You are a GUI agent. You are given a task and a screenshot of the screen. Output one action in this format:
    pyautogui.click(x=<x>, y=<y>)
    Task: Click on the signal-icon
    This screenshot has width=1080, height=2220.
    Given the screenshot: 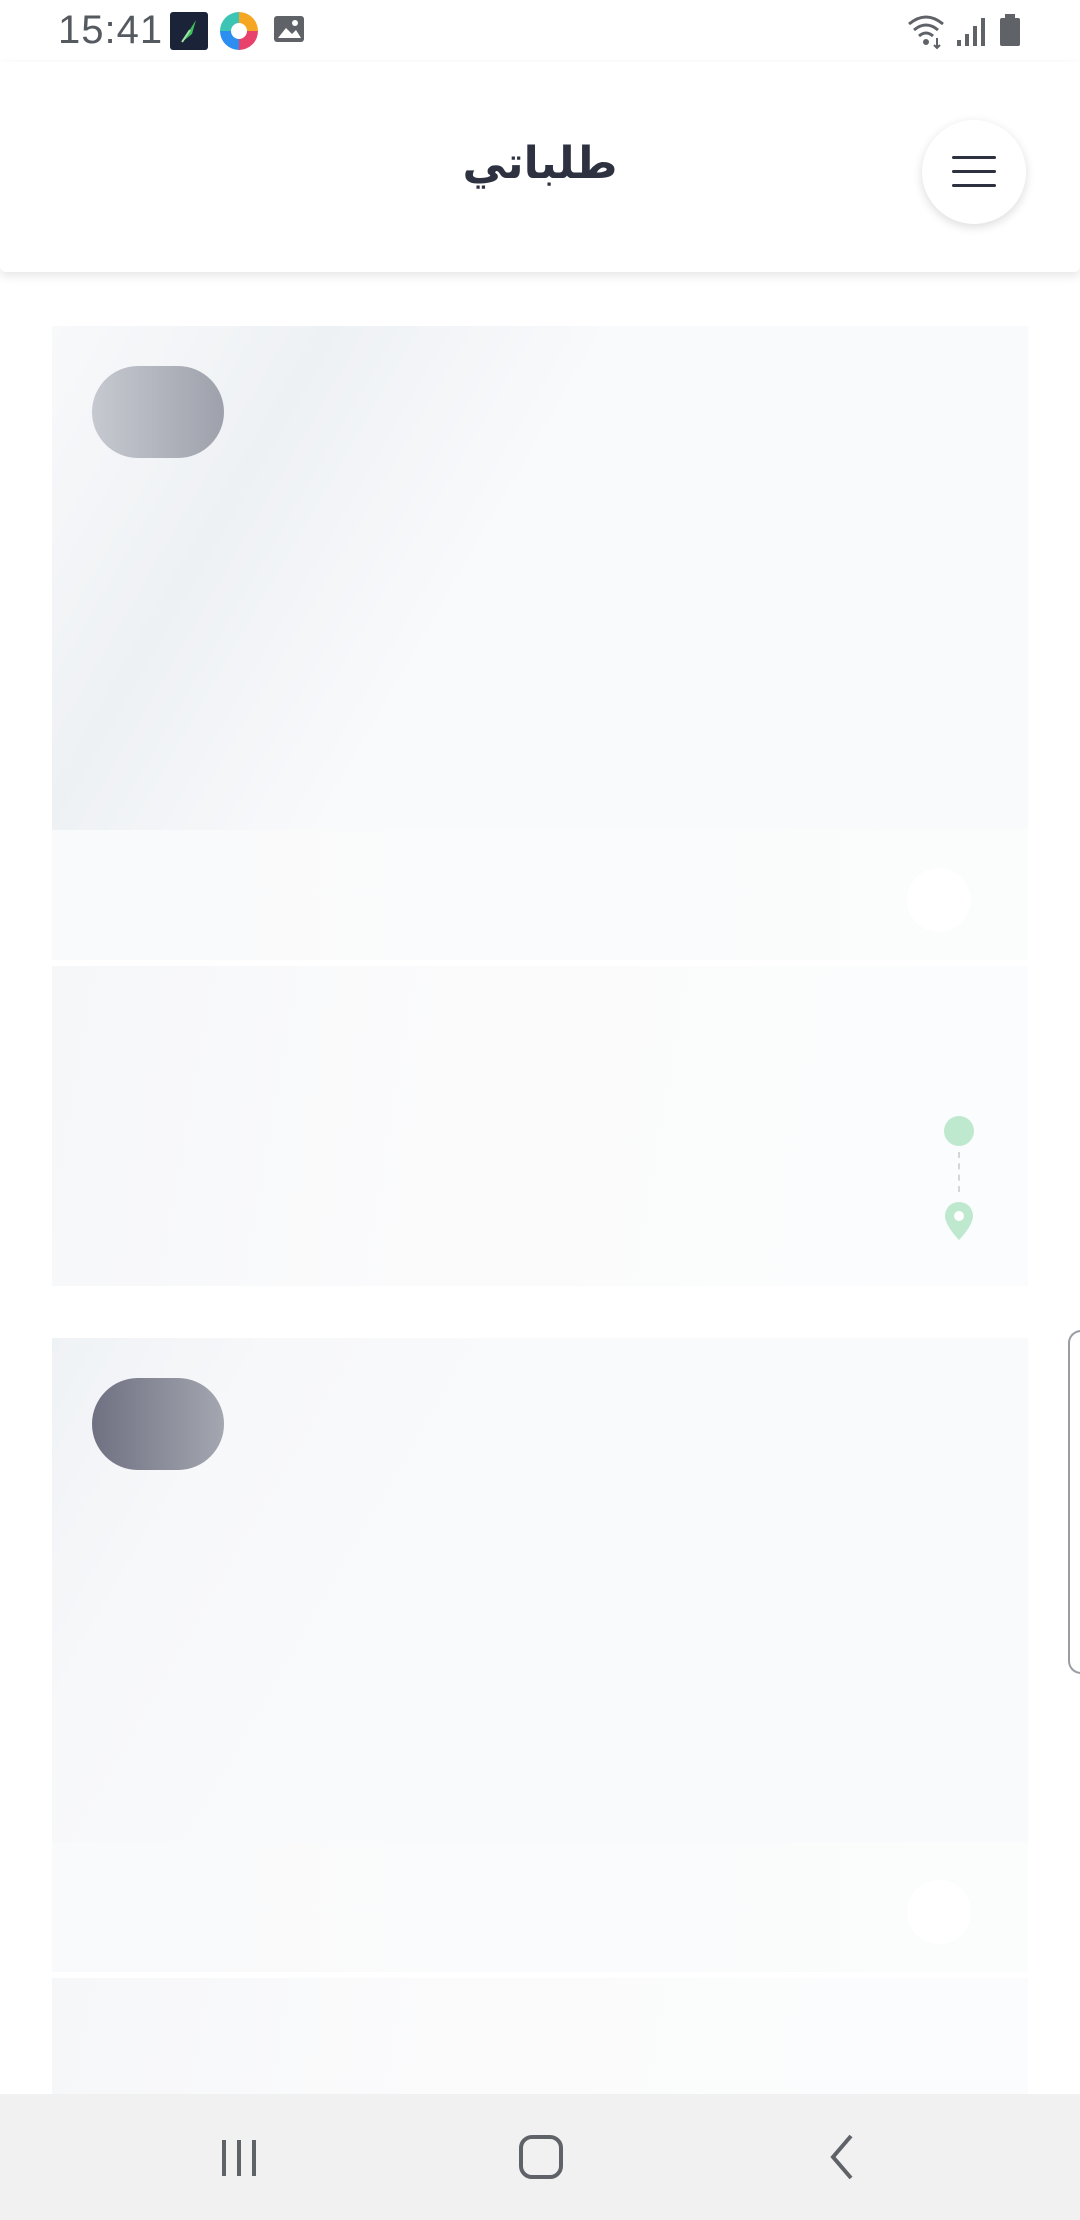 What is the action you would take?
    pyautogui.click(x=973, y=31)
    